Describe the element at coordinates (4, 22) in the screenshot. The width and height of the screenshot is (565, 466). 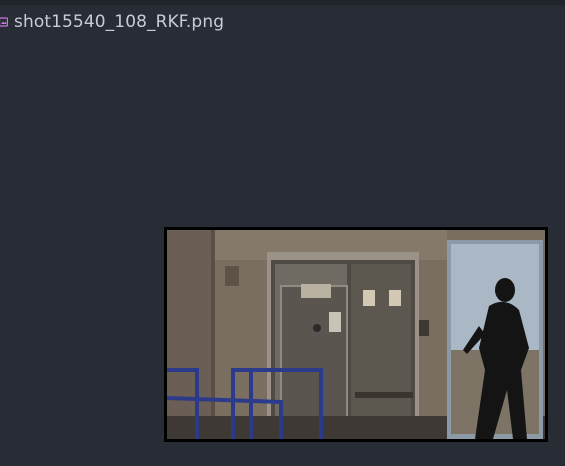
I see `image-file-icon` at that location.